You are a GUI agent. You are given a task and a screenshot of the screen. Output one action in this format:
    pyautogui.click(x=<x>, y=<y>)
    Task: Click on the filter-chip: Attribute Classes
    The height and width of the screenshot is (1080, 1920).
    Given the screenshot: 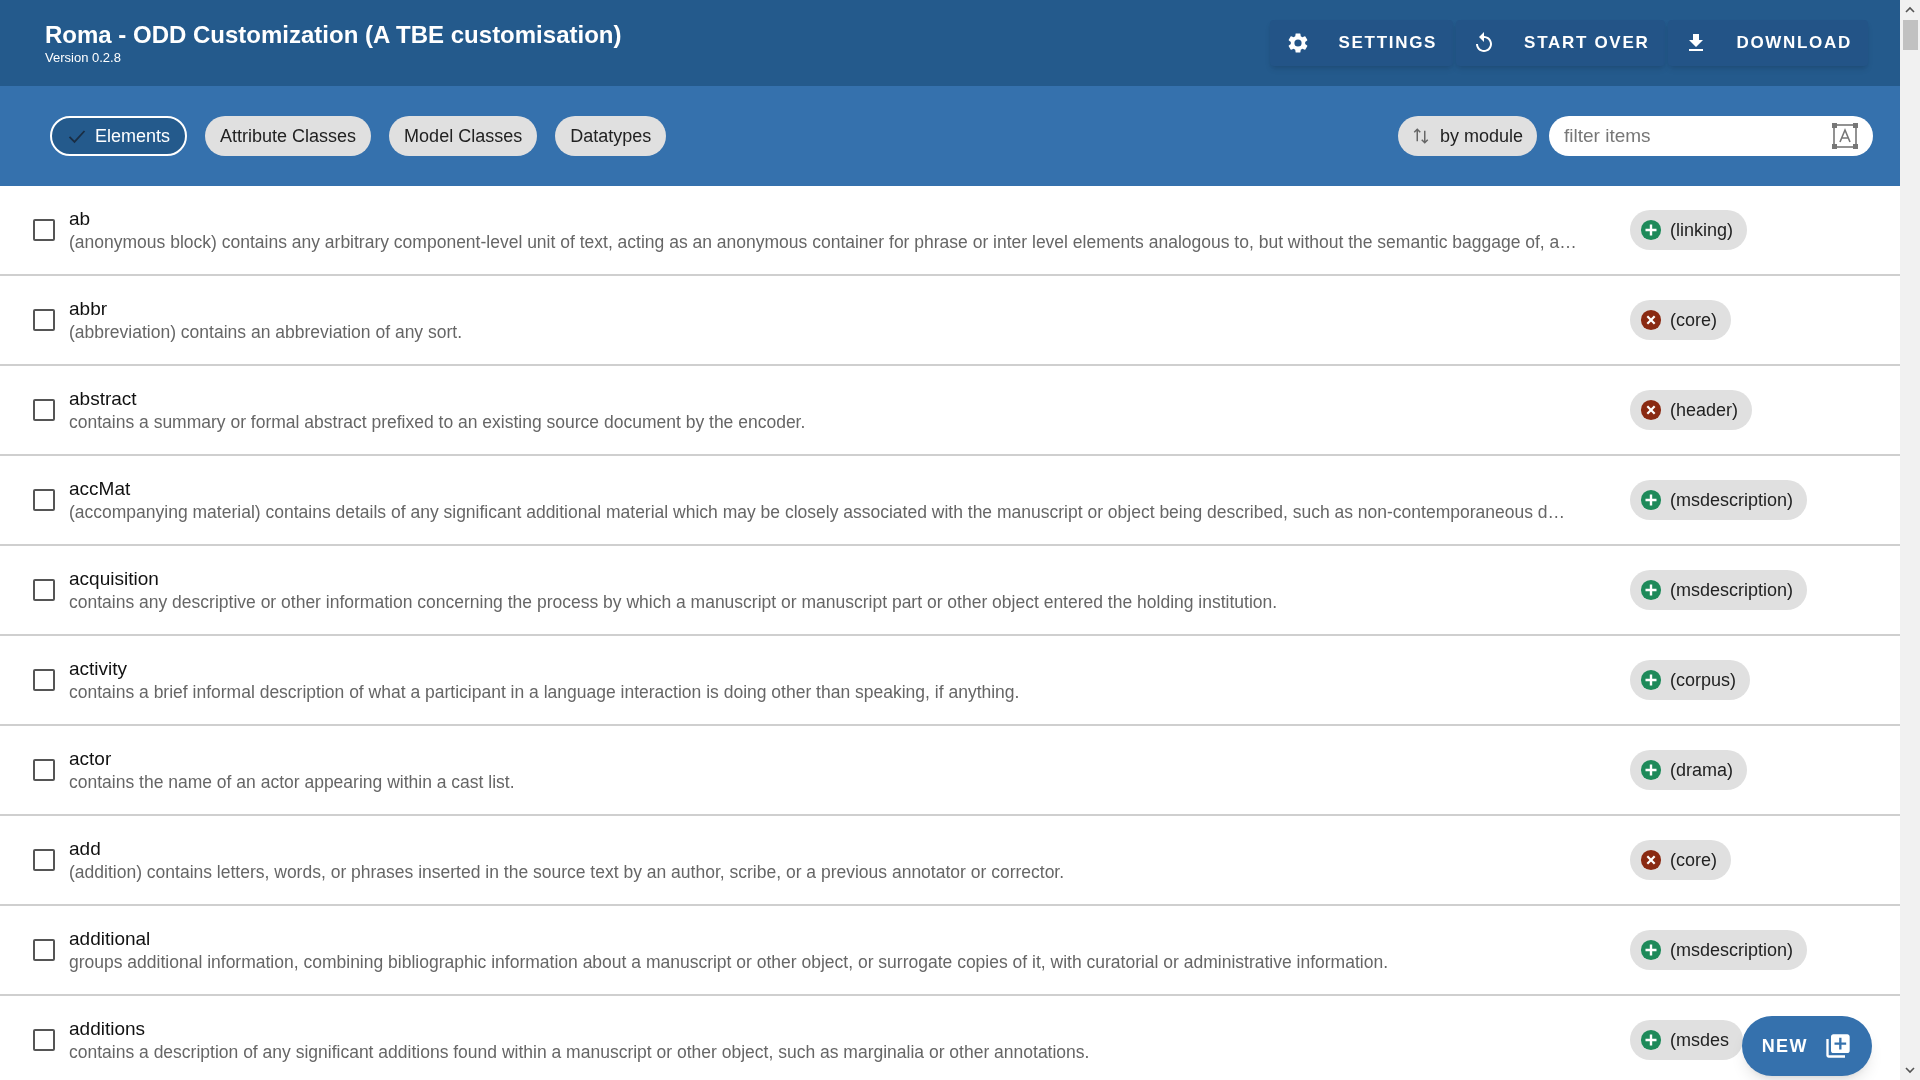 What is the action you would take?
    pyautogui.click(x=288, y=136)
    